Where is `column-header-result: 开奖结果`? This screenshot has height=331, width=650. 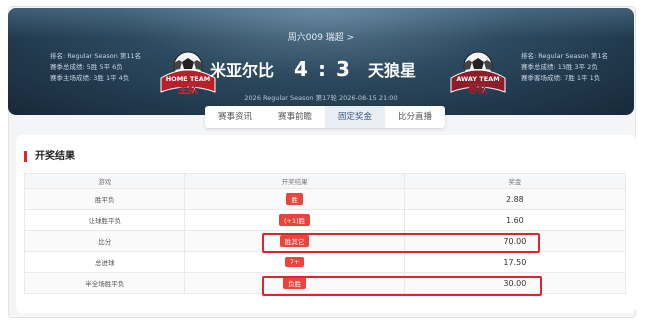 column-header-result: 开奖结果 is located at coordinates (293, 181).